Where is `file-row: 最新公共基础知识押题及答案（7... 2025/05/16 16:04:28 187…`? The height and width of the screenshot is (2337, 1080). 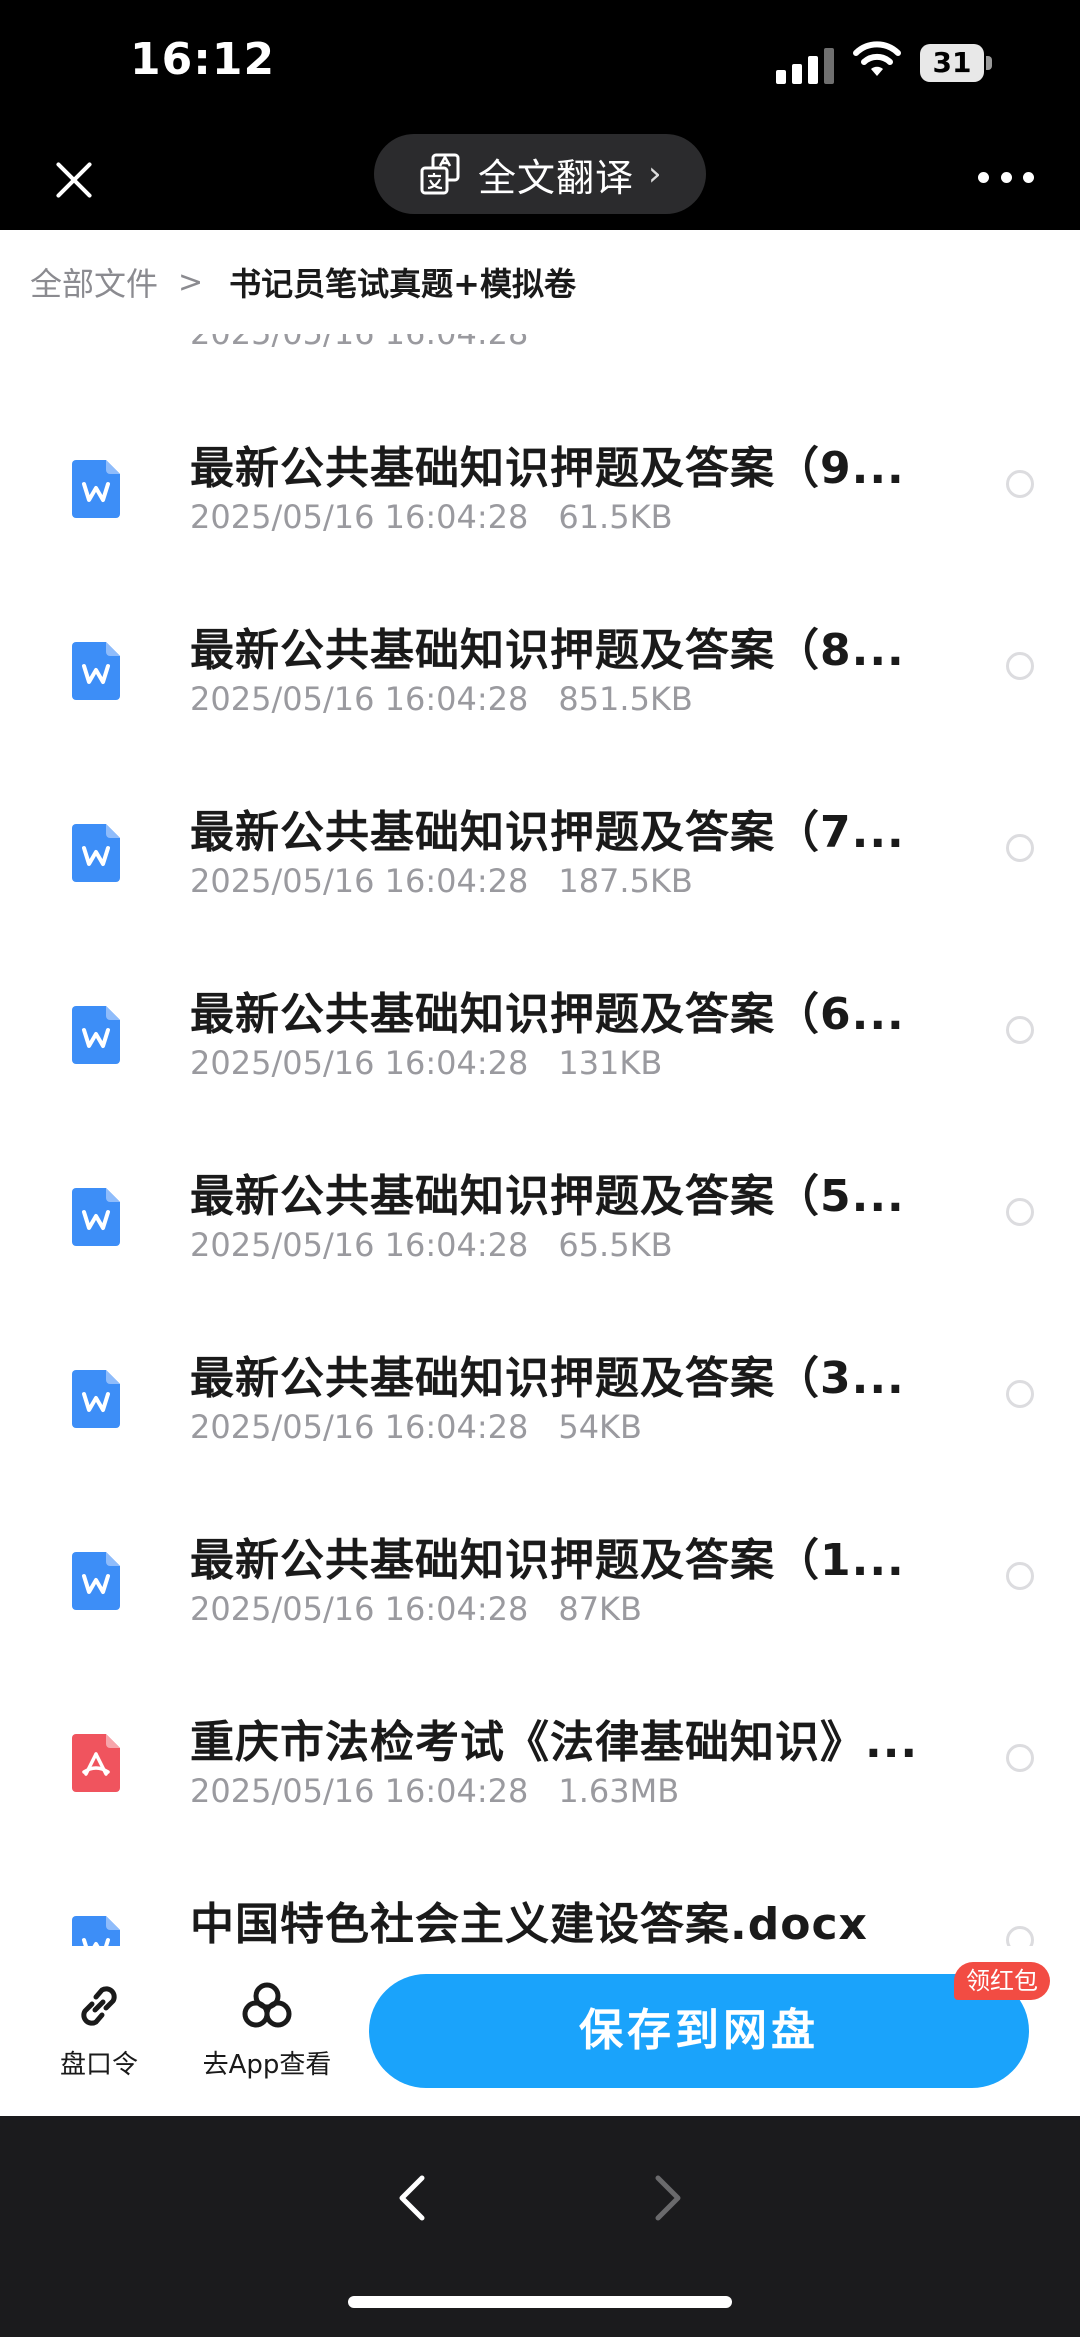 file-row: 最新公共基础知识押题及答案（7... 2025/05/16 16:04:28 187… is located at coordinates (540, 867).